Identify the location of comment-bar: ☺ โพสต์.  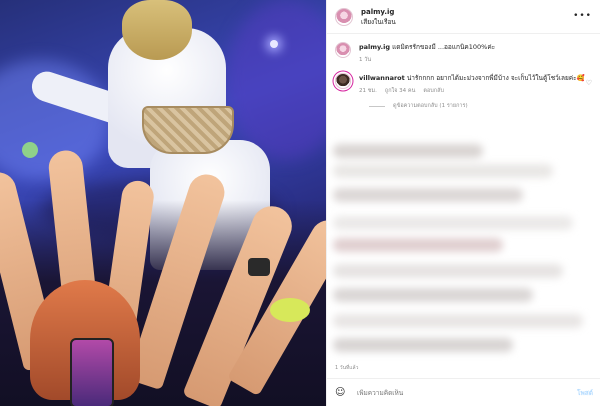
(463, 392).